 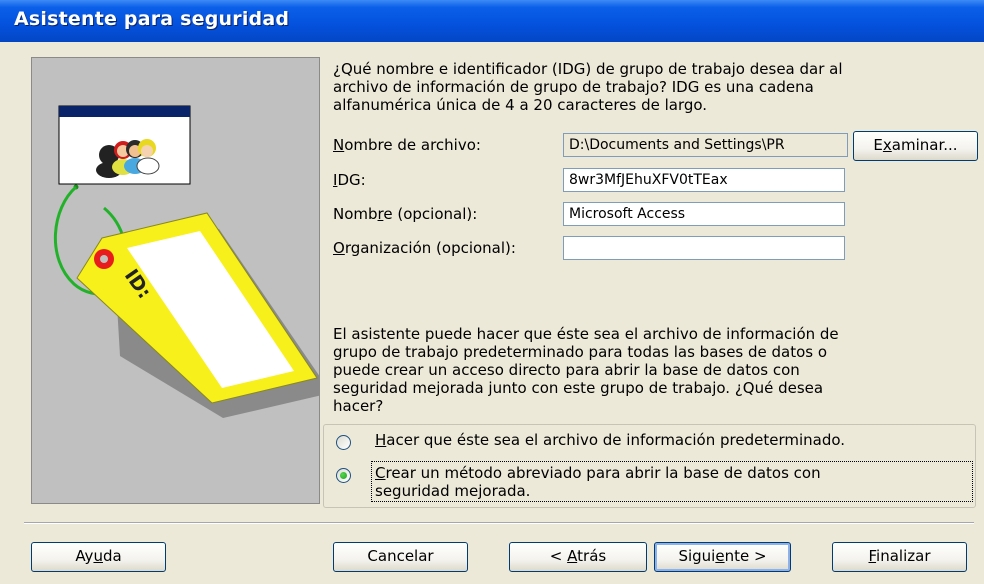 I want to click on radio-selected-dot, so click(x=343, y=475).